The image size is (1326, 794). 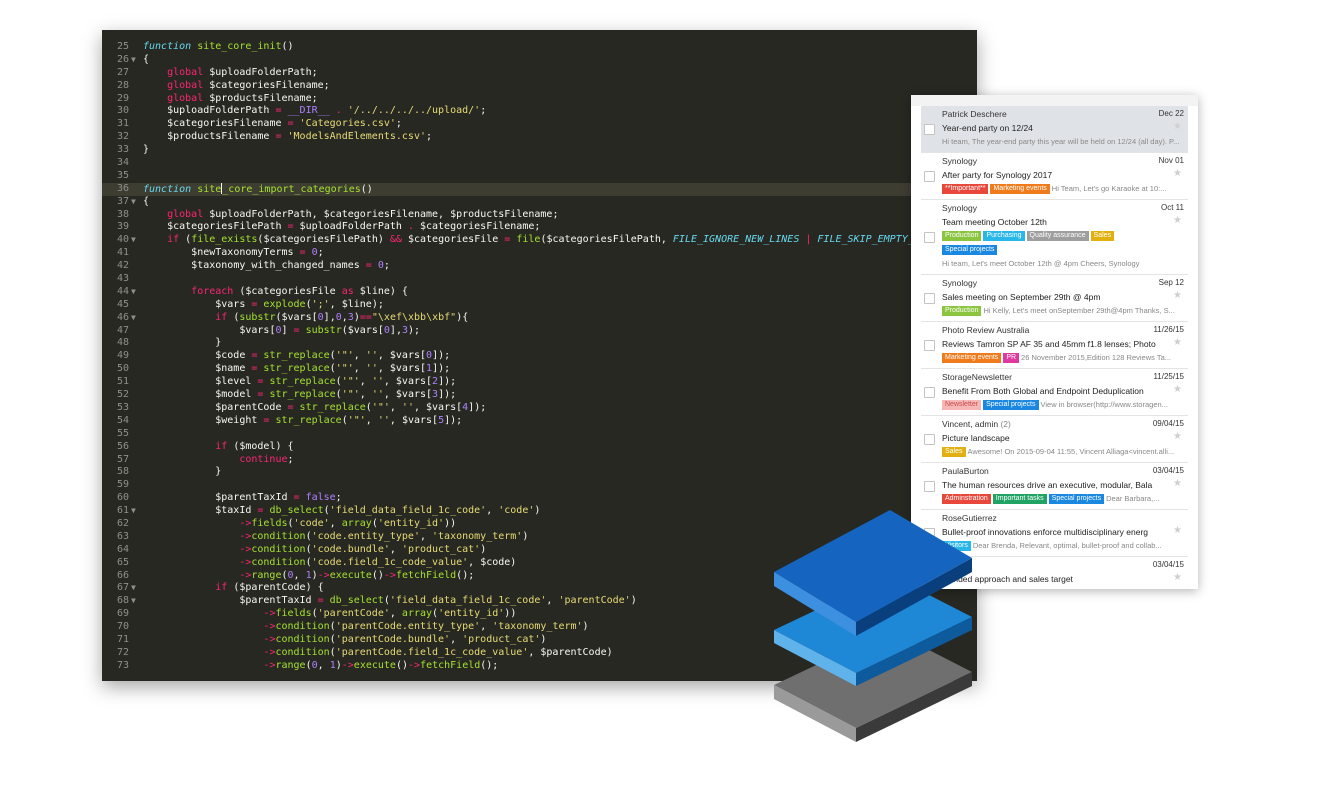 What do you see at coordinates (965, 188) in the screenshot?
I see `mail-label-tag: **Important**` at bounding box center [965, 188].